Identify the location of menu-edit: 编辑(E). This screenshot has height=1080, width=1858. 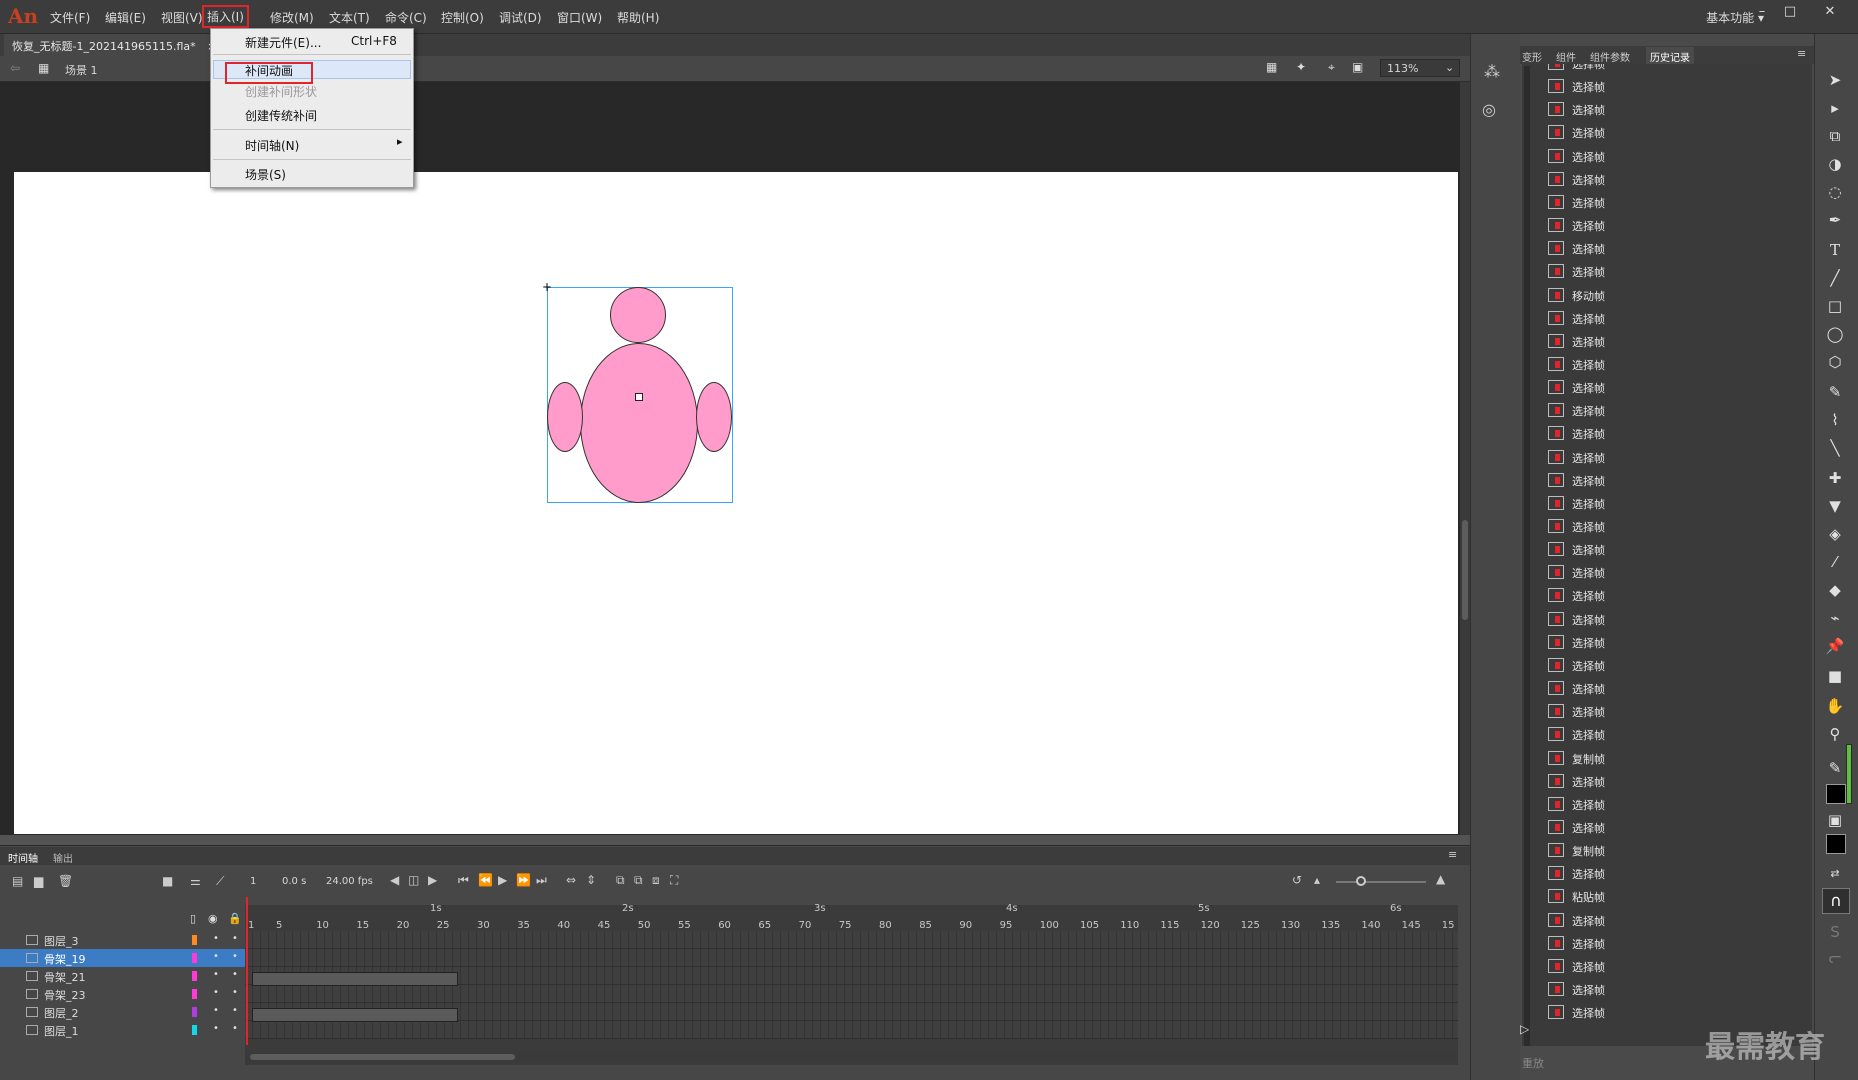
(125, 17).